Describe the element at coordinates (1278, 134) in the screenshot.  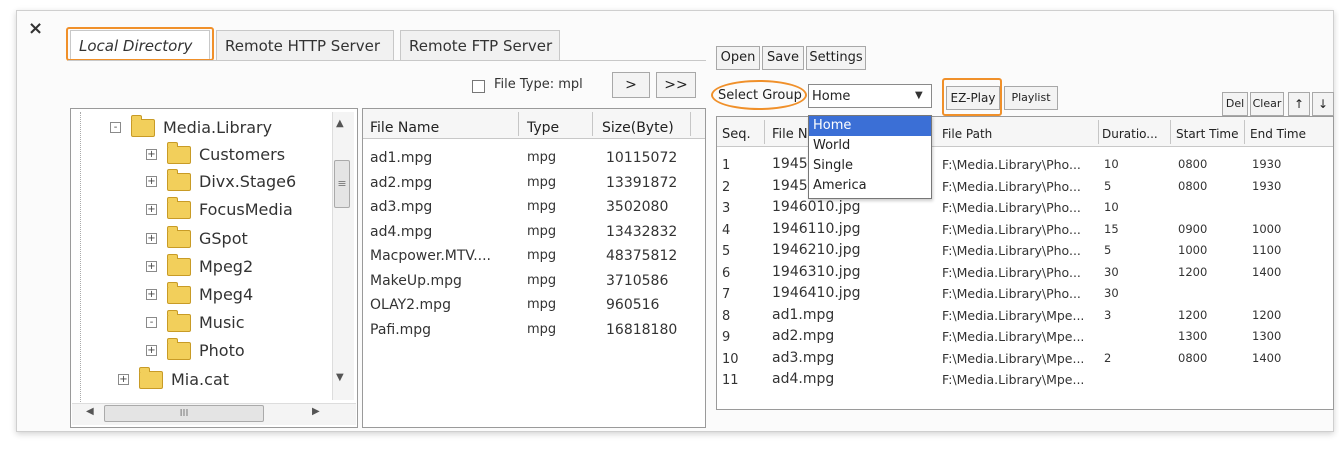
I see `column-end-time: End Time` at that location.